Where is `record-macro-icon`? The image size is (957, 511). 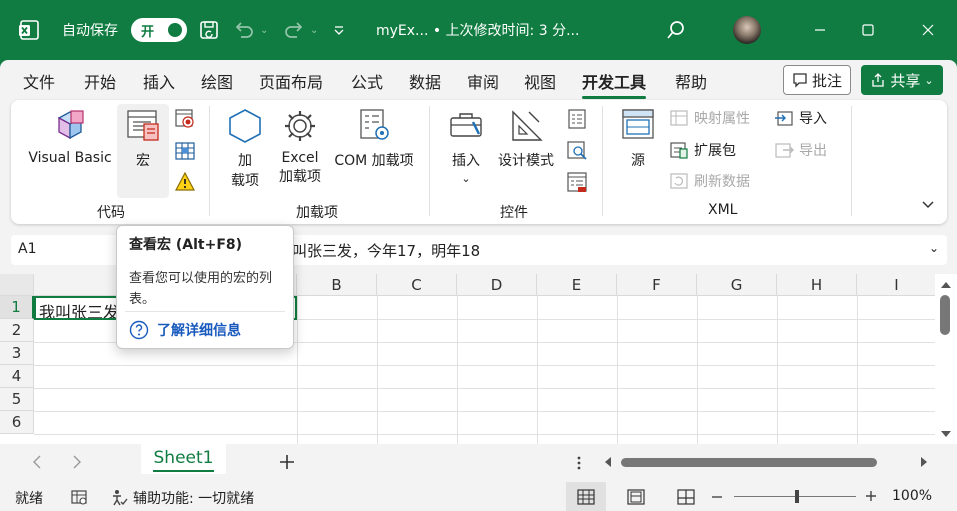
record-macro-icon is located at coordinates (185, 119).